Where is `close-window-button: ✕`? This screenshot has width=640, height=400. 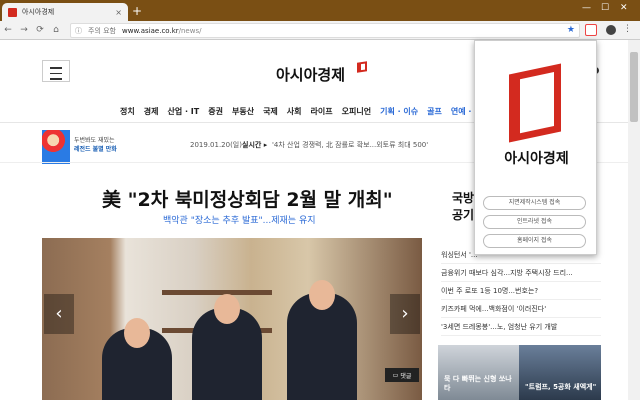 close-window-button: ✕ is located at coordinates (624, 8).